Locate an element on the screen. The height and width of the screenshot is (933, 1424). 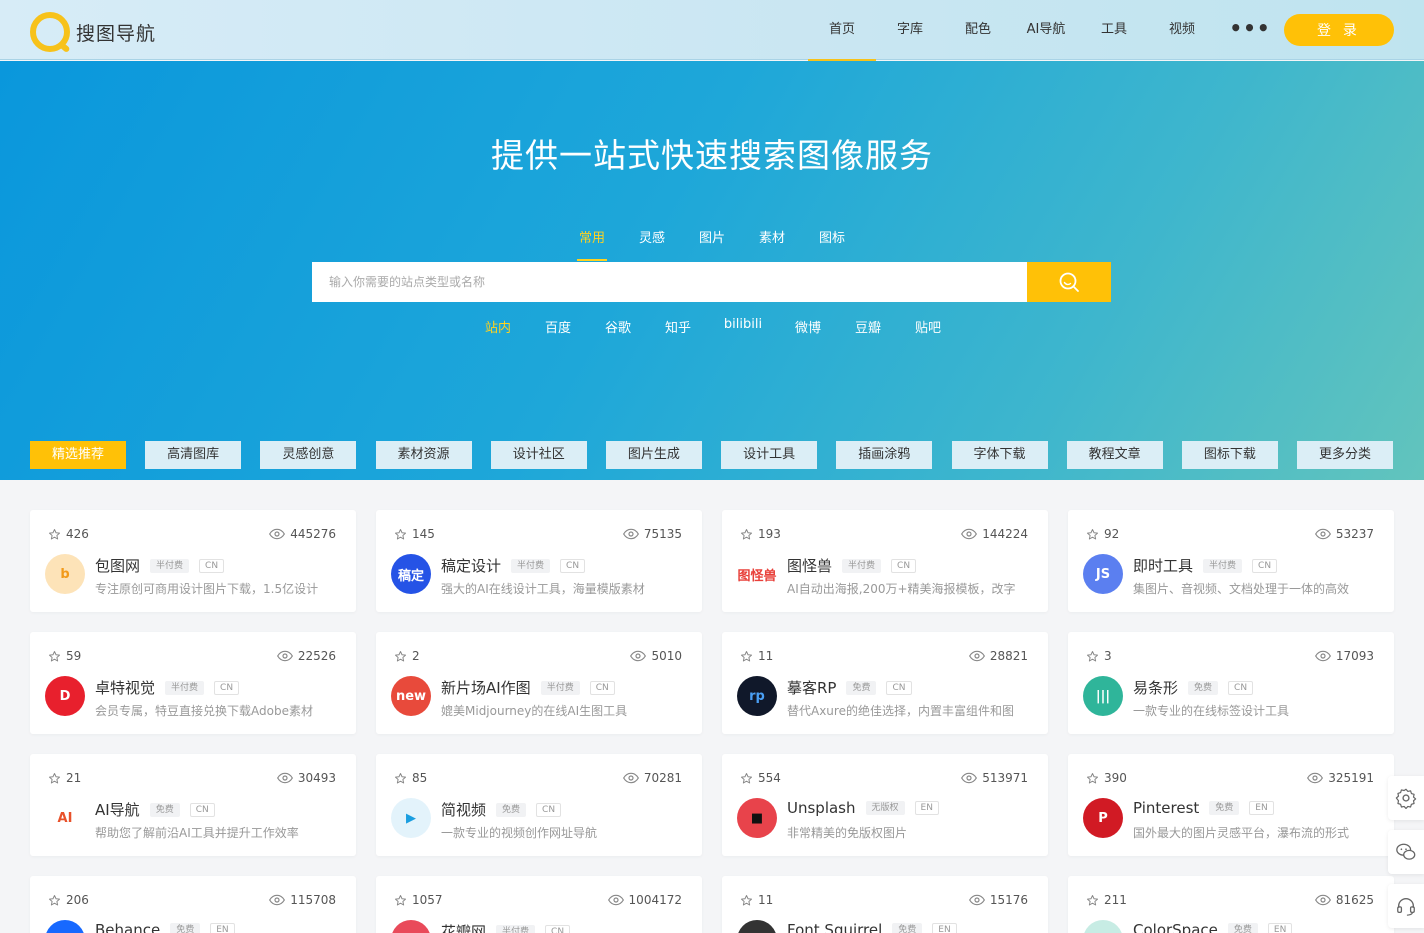
favorite-button: 206 is located at coordinates (68, 900).